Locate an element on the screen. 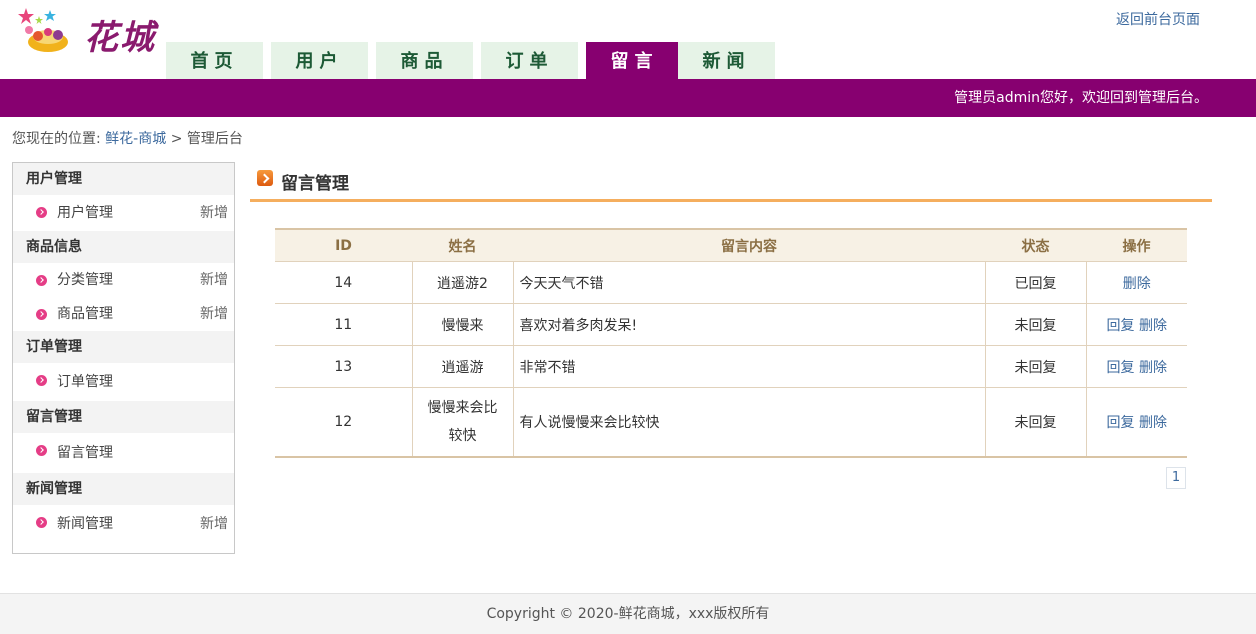 This screenshot has height=634, width=1256. cell-name: 慢慢来会比较快 is located at coordinates (462, 422).